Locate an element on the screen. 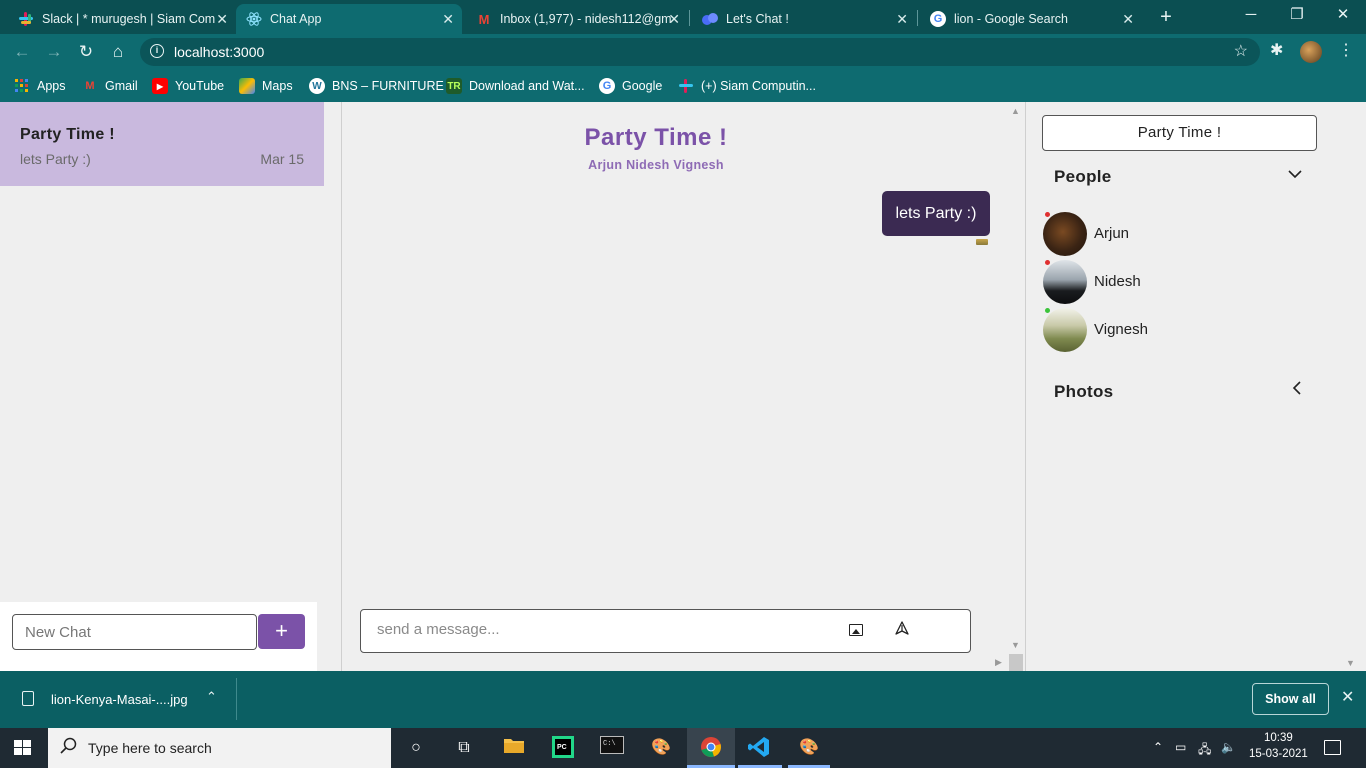 This screenshot has width=1366, height=768. chat-list-item-preview: lets Party :) is located at coordinates (55, 159).